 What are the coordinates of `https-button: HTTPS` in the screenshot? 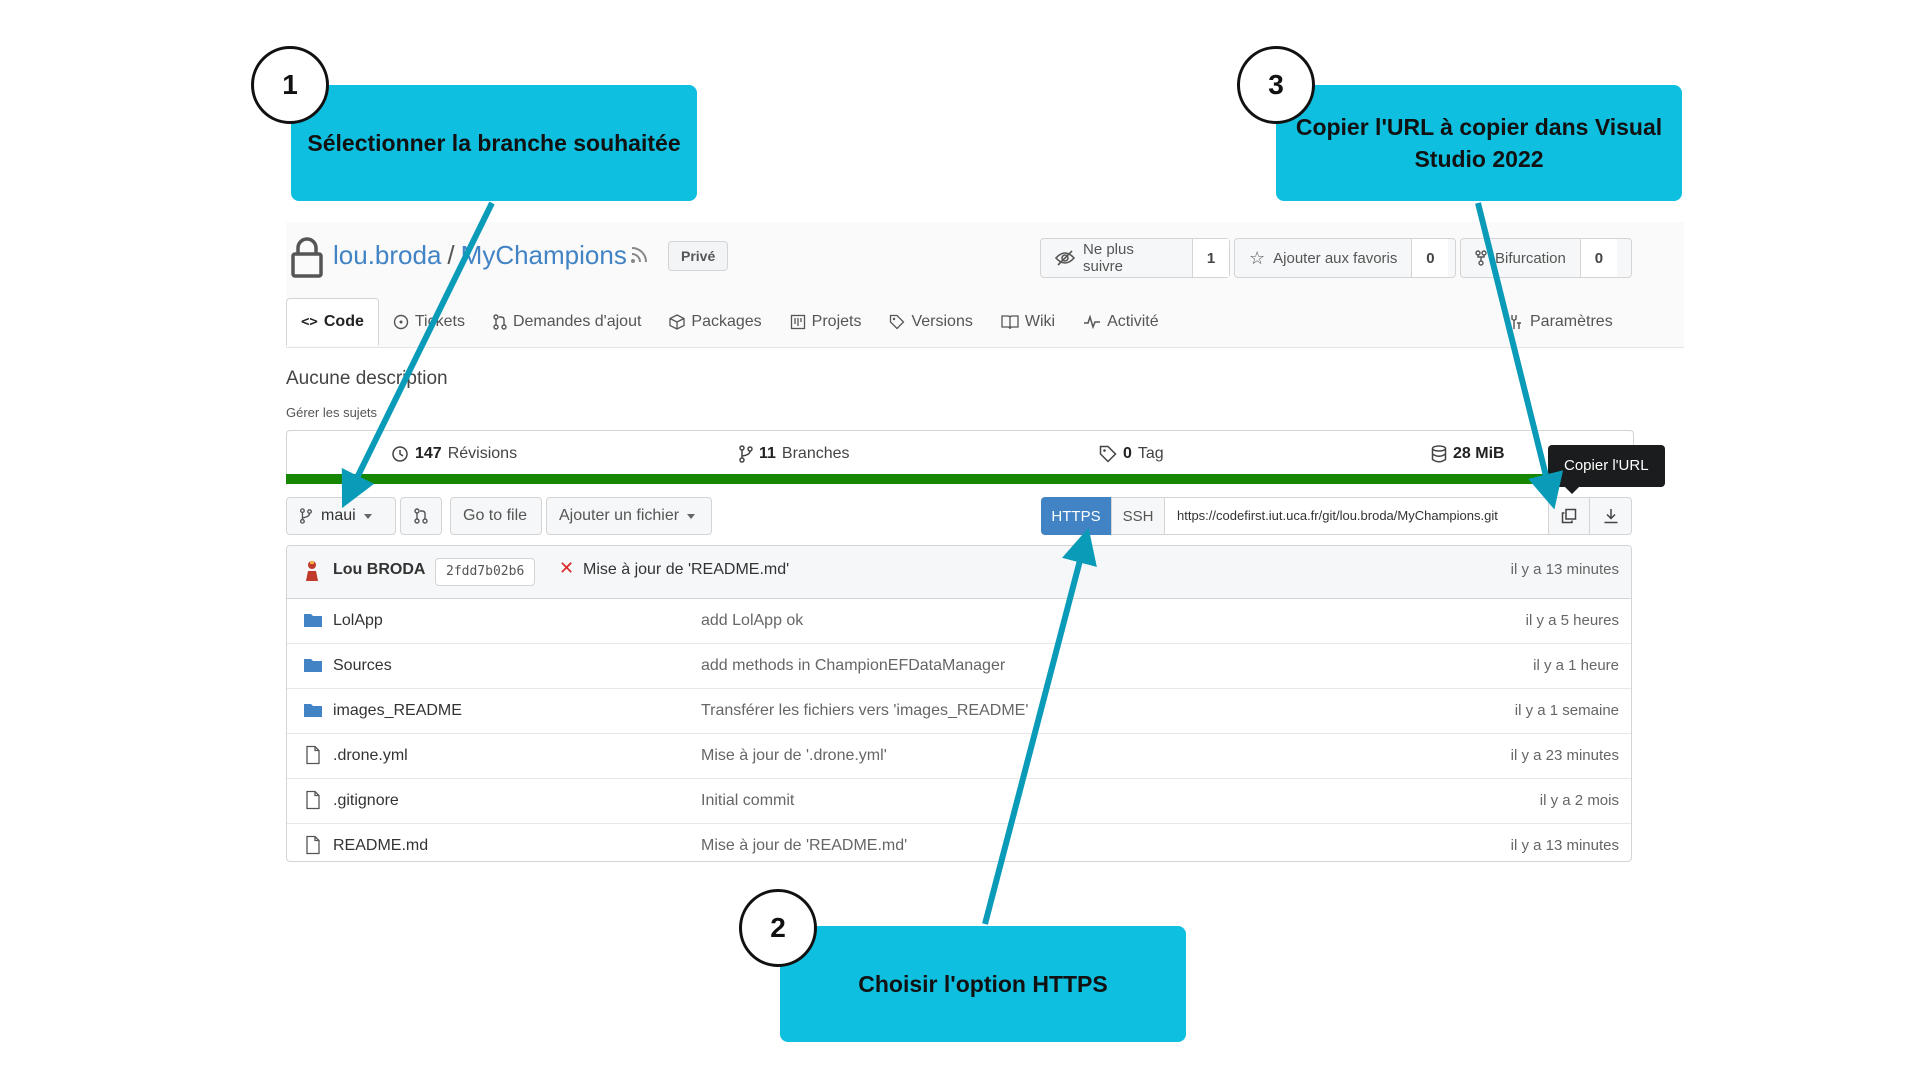 It's located at (1076, 516).